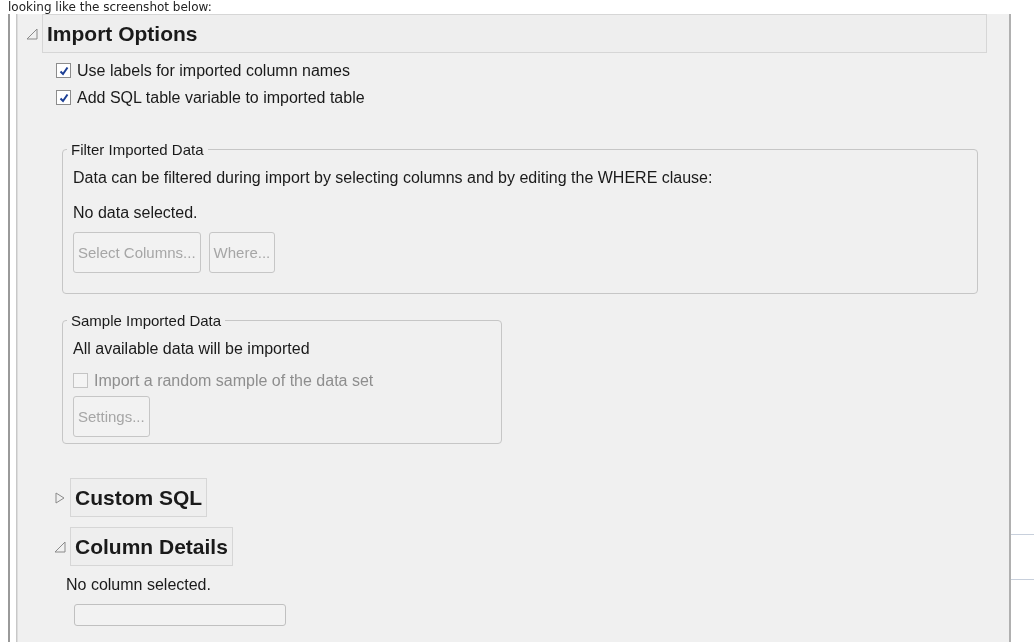  What do you see at coordinates (192, 349) in the screenshot?
I see `description-text: All available data will be imported` at bounding box center [192, 349].